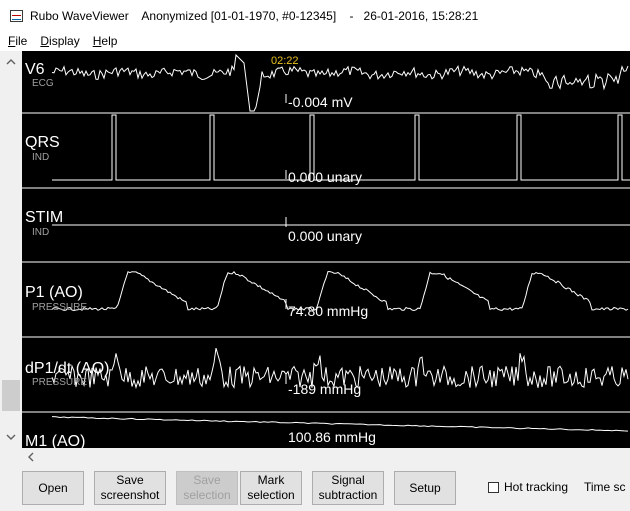  What do you see at coordinates (42, 142) in the screenshot?
I see `channel-name-qrs: QRS` at bounding box center [42, 142].